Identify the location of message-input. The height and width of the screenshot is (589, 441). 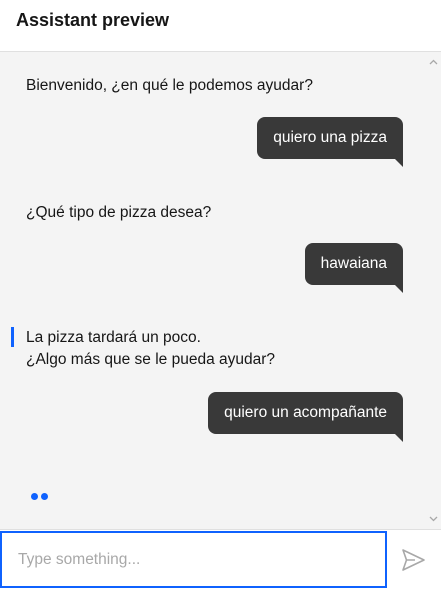
(193, 560).